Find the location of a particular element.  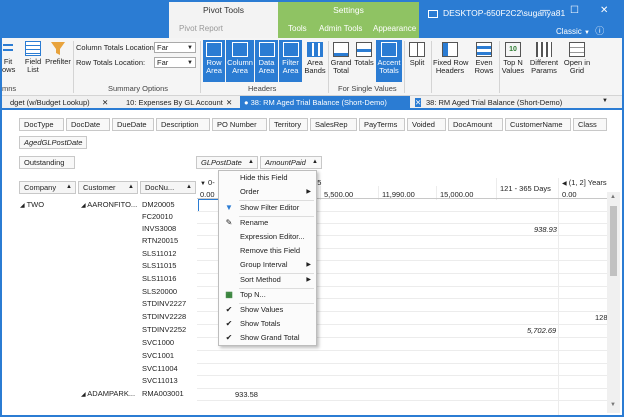

row-area-button: Row Area is located at coordinates (214, 61).